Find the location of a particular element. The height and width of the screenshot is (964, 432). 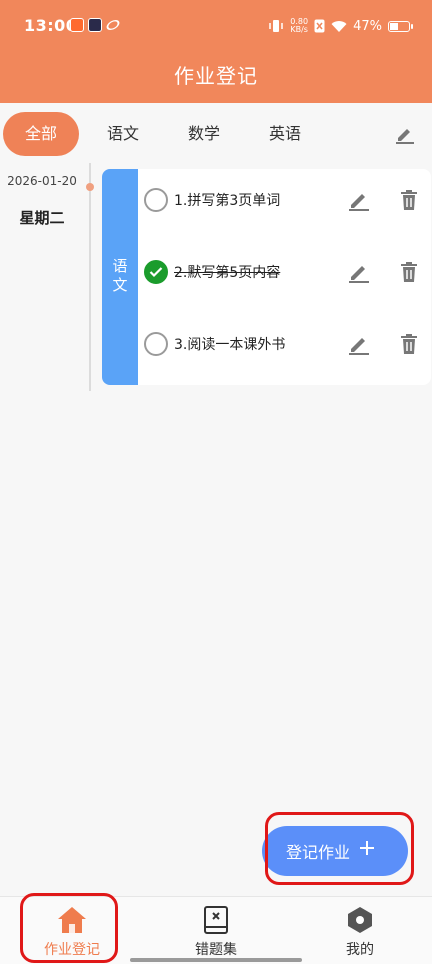

no-sim-icon is located at coordinates (319, 26).